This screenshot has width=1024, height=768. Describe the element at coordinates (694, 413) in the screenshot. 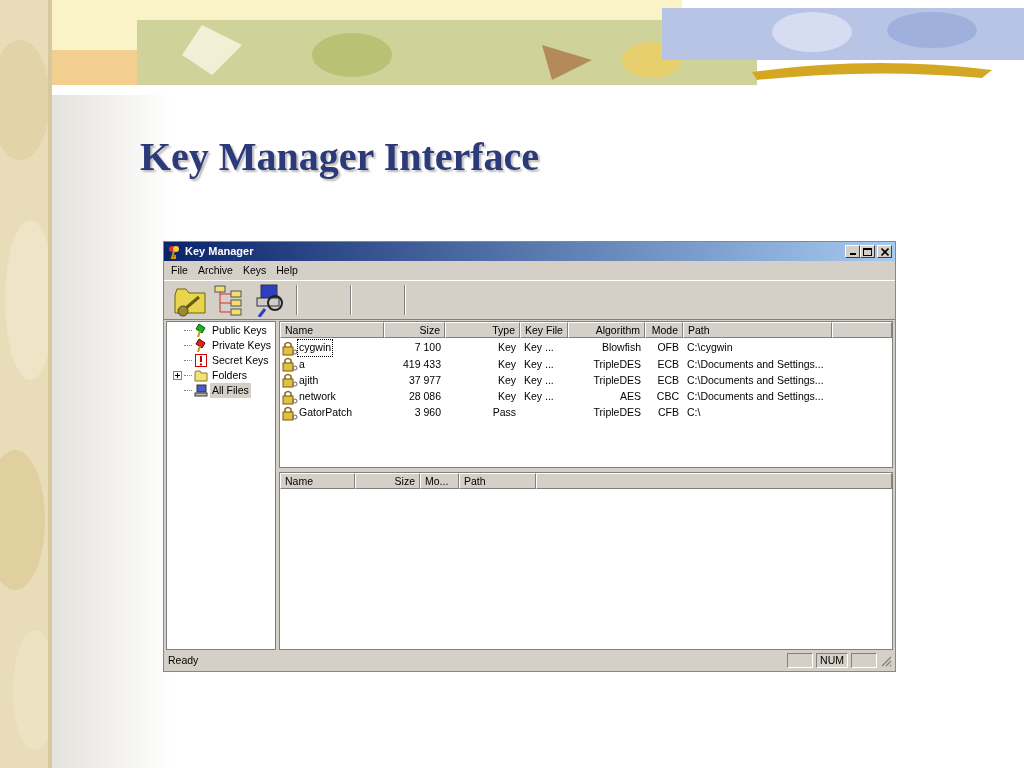

I see `table-cell-text: C:\` at that location.